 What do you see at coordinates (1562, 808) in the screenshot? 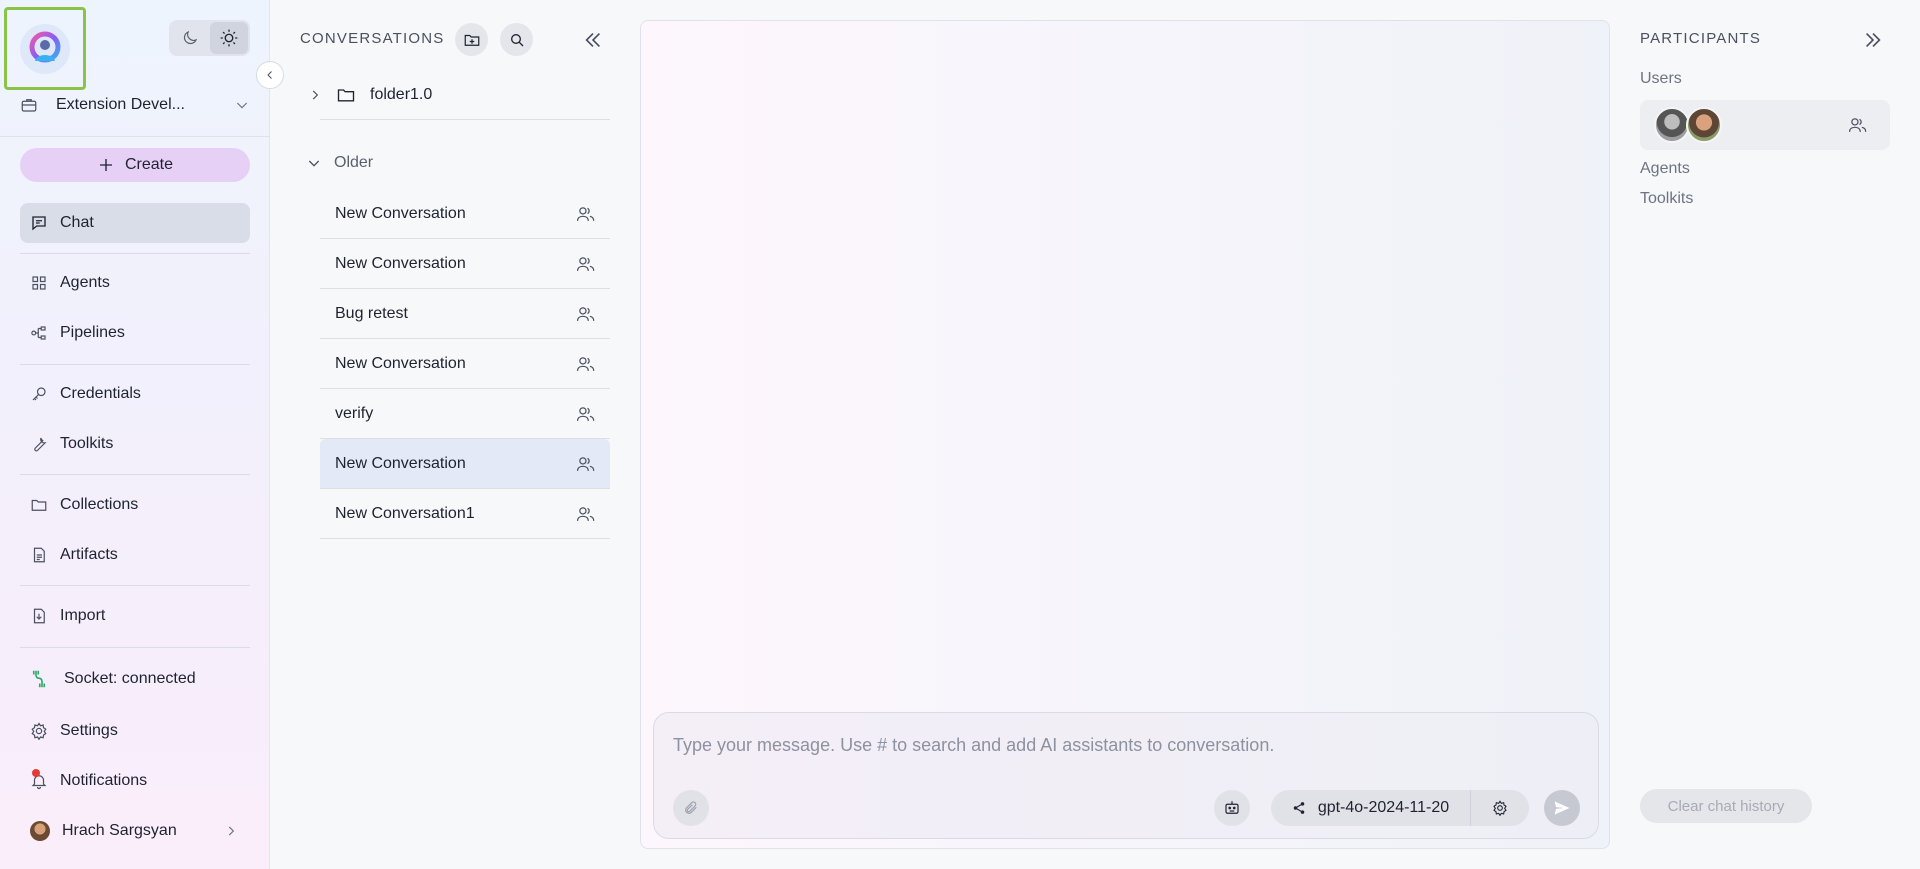
I see `send-button` at bounding box center [1562, 808].